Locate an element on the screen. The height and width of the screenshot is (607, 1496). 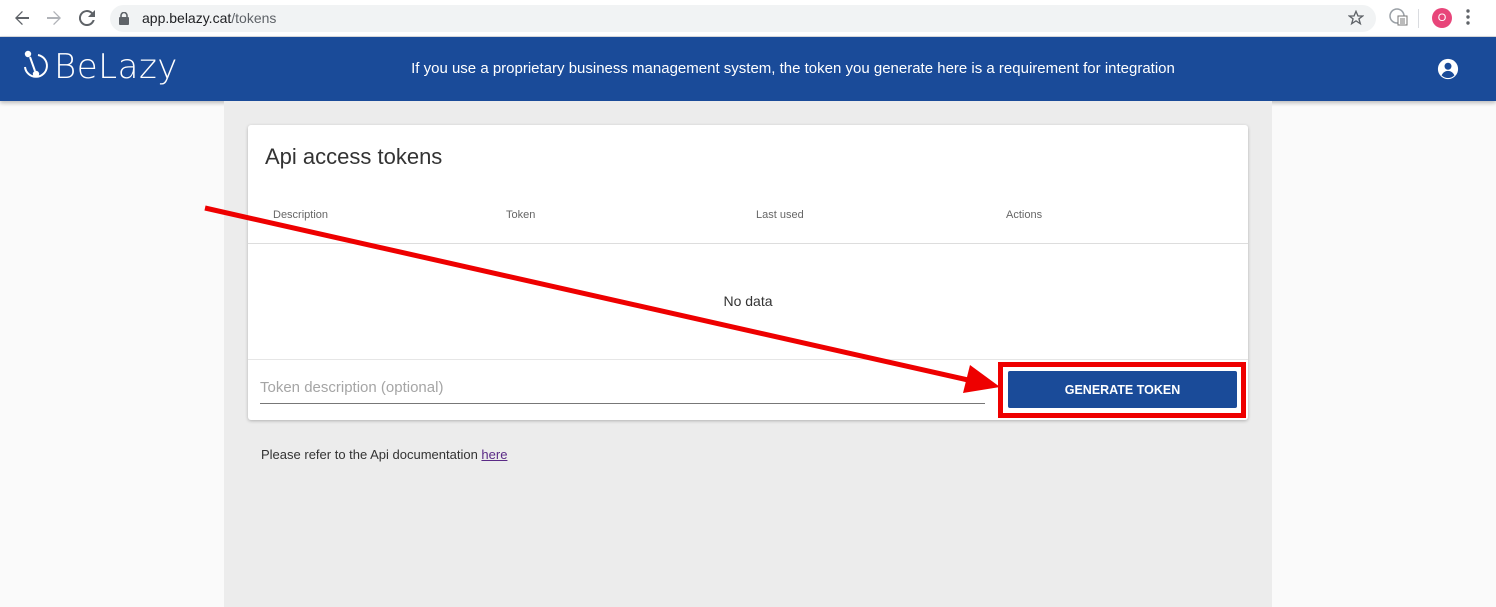
empty-state-text: No data is located at coordinates (748, 301).